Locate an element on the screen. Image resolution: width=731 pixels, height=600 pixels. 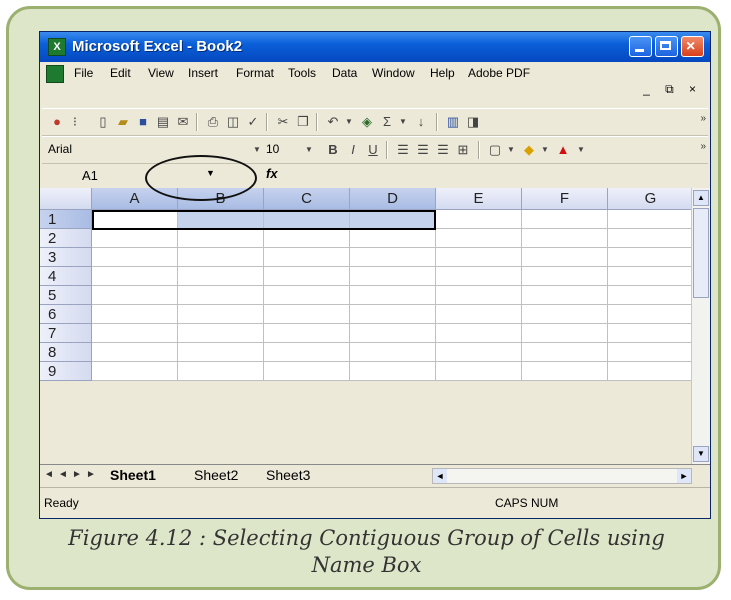
row-header-6: 6 is located at coordinates (66, 314).